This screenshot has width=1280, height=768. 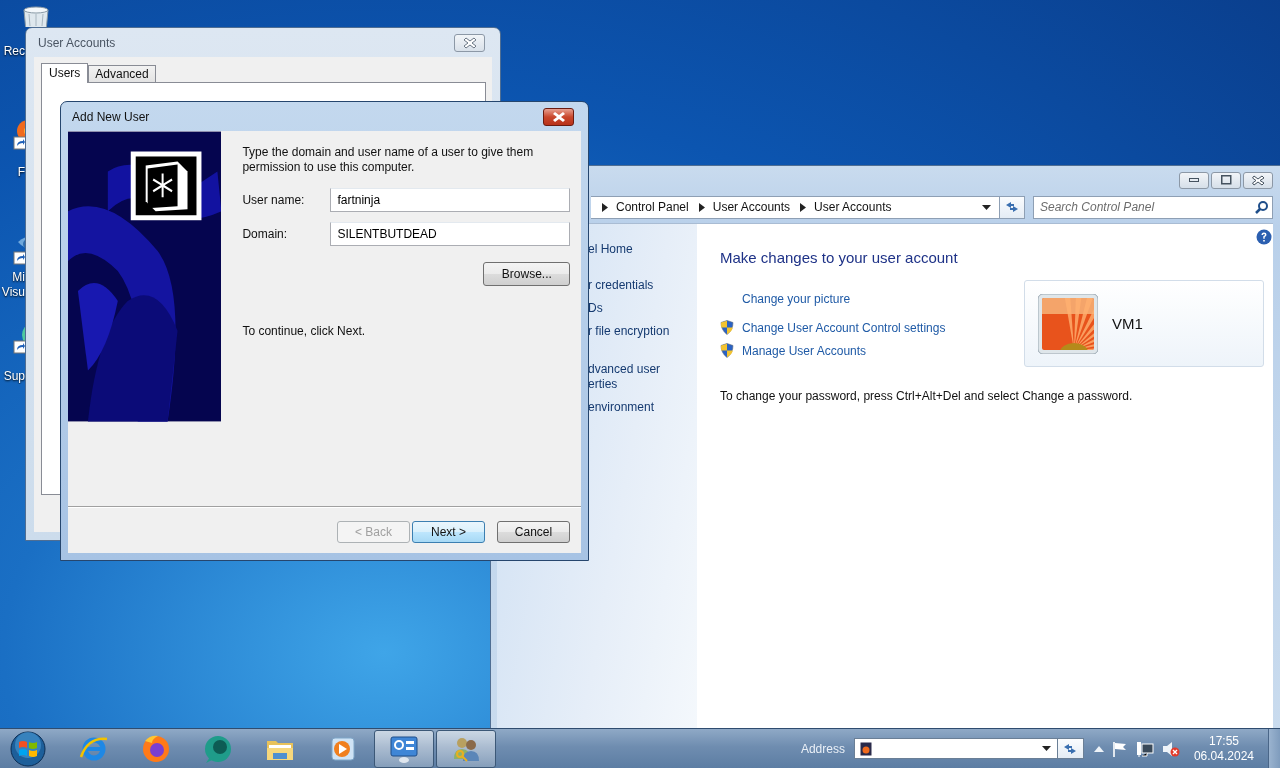 What do you see at coordinates (304, 331) in the screenshot?
I see `hint-text: To continue, click Next.` at bounding box center [304, 331].